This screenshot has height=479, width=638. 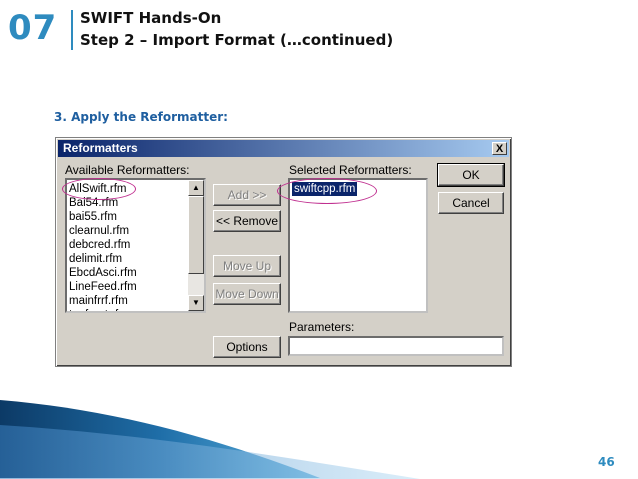 What do you see at coordinates (98, 301) in the screenshot?
I see `list-item: mainfrrf.rfm` at bounding box center [98, 301].